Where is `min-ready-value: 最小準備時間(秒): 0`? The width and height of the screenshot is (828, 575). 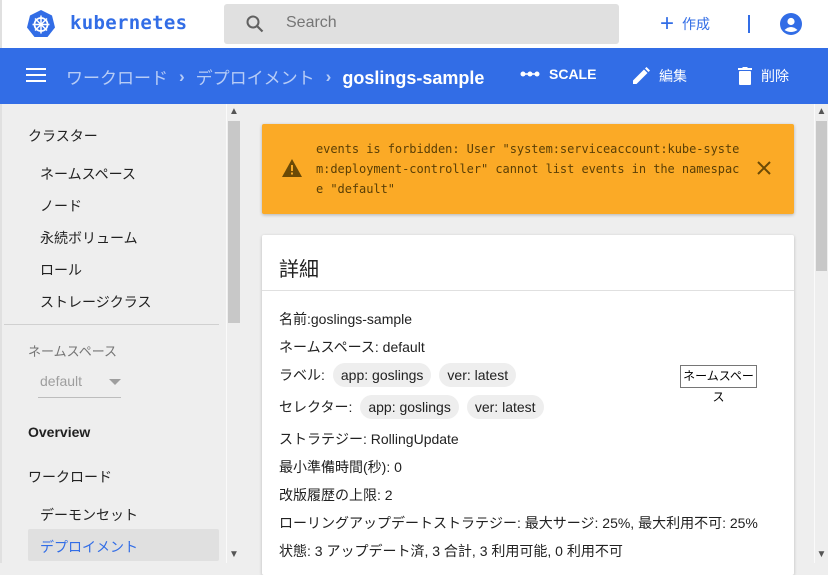
min-ready-value: 最小準備時間(秒): 0 is located at coordinates (340, 467).